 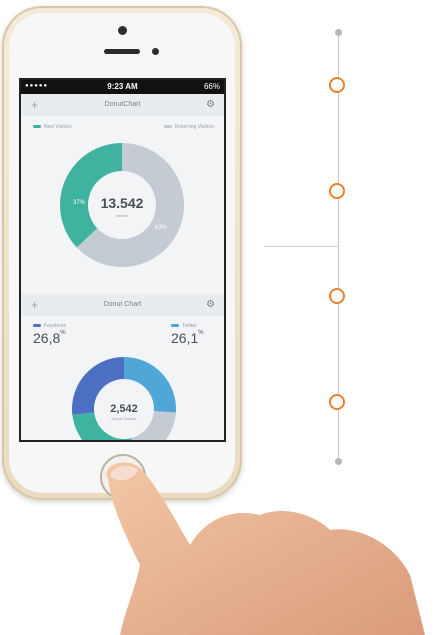 I want to click on donut-center-value: 13.542, so click(x=122, y=203).